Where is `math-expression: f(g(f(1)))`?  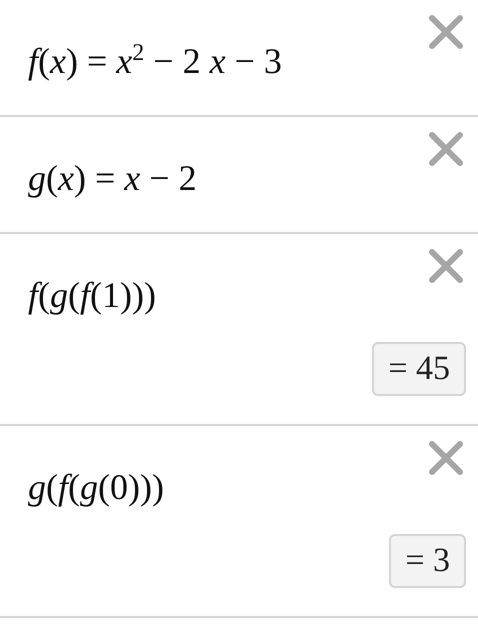
math-expression: f(g(f(1))) is located at coordinates (92, 295).